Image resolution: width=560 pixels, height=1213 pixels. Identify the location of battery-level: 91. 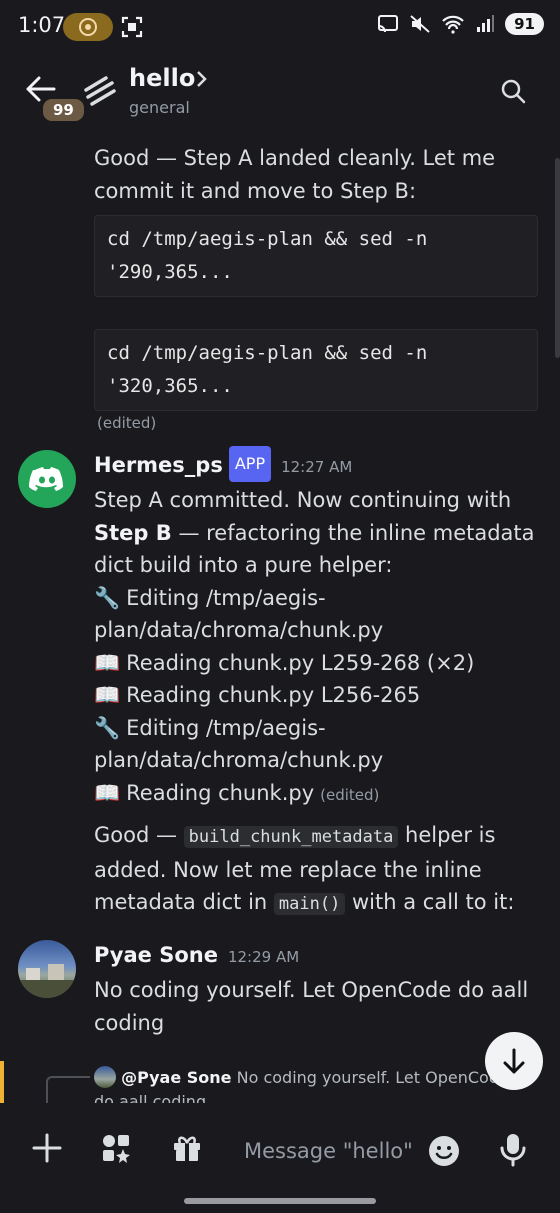
(524, 24).